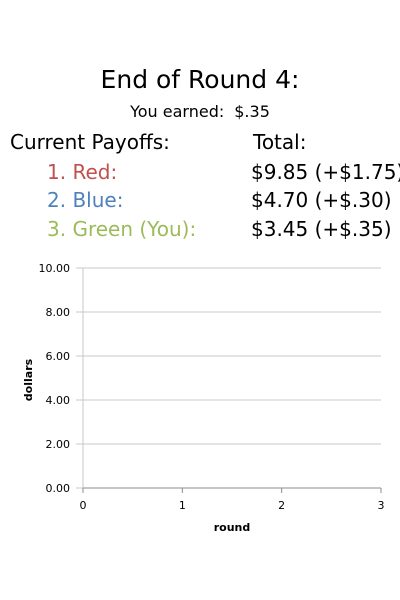 The height and width of the screenshot is (600, 400). I want to click on y-tick-label: 6.00, so click(58, 356).